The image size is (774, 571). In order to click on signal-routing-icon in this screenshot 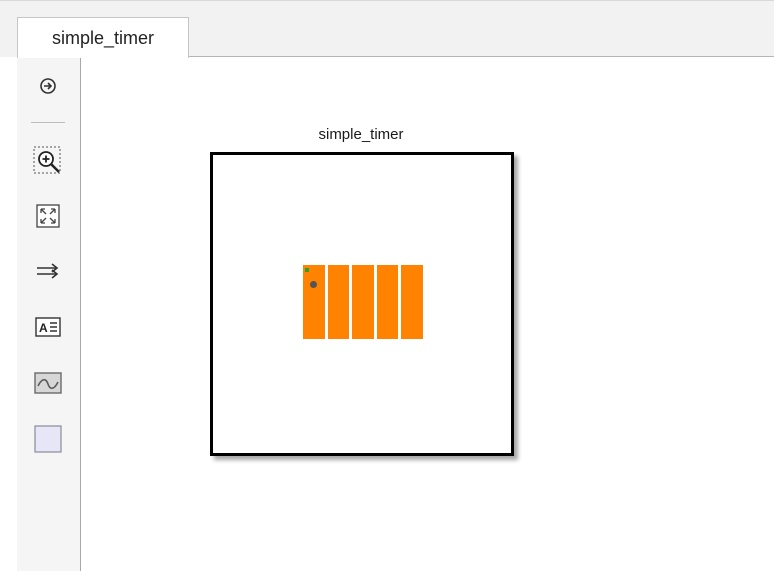, I will do `click(48, 273)`.